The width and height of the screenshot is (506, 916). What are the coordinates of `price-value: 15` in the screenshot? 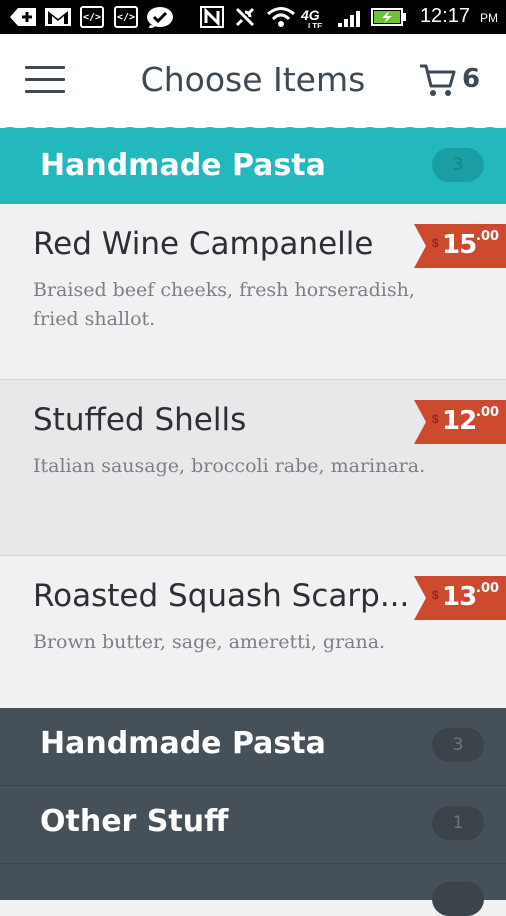 It's located at (459, 245).